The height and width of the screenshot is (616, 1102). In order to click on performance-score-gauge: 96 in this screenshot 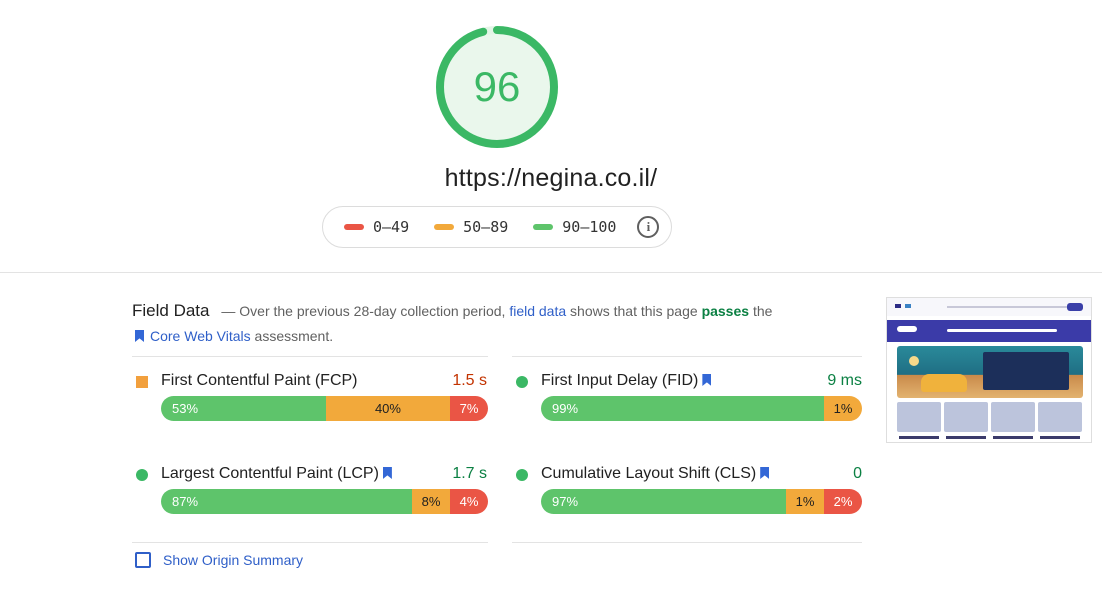, I will do `click(497, 87)`.